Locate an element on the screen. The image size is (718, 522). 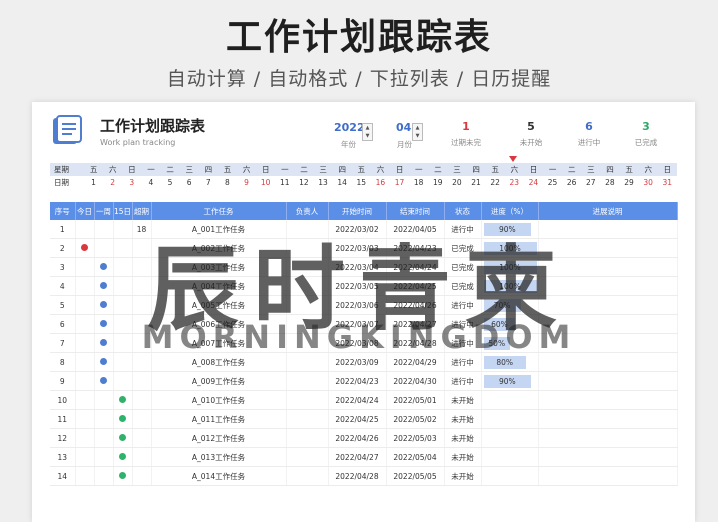
task-name: A_004工作任务 is located at coordinates (219, 286).